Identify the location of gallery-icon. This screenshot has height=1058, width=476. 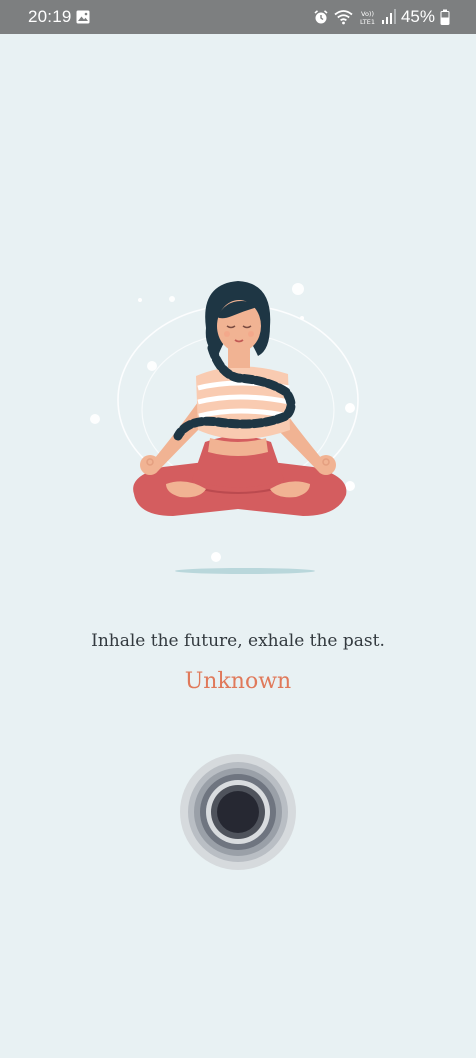
(83, 17).